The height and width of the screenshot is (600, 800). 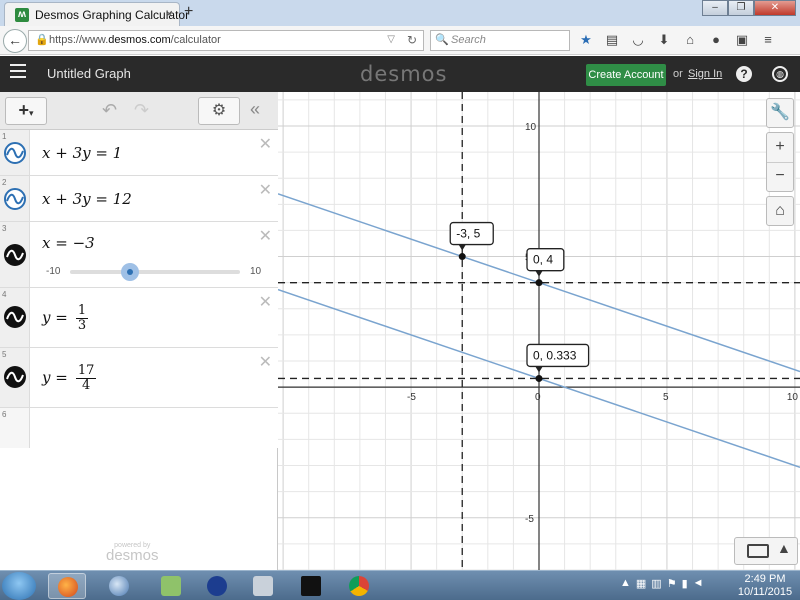 I want to click on point-label-text: -3, 5, so click(x=468, y=234).